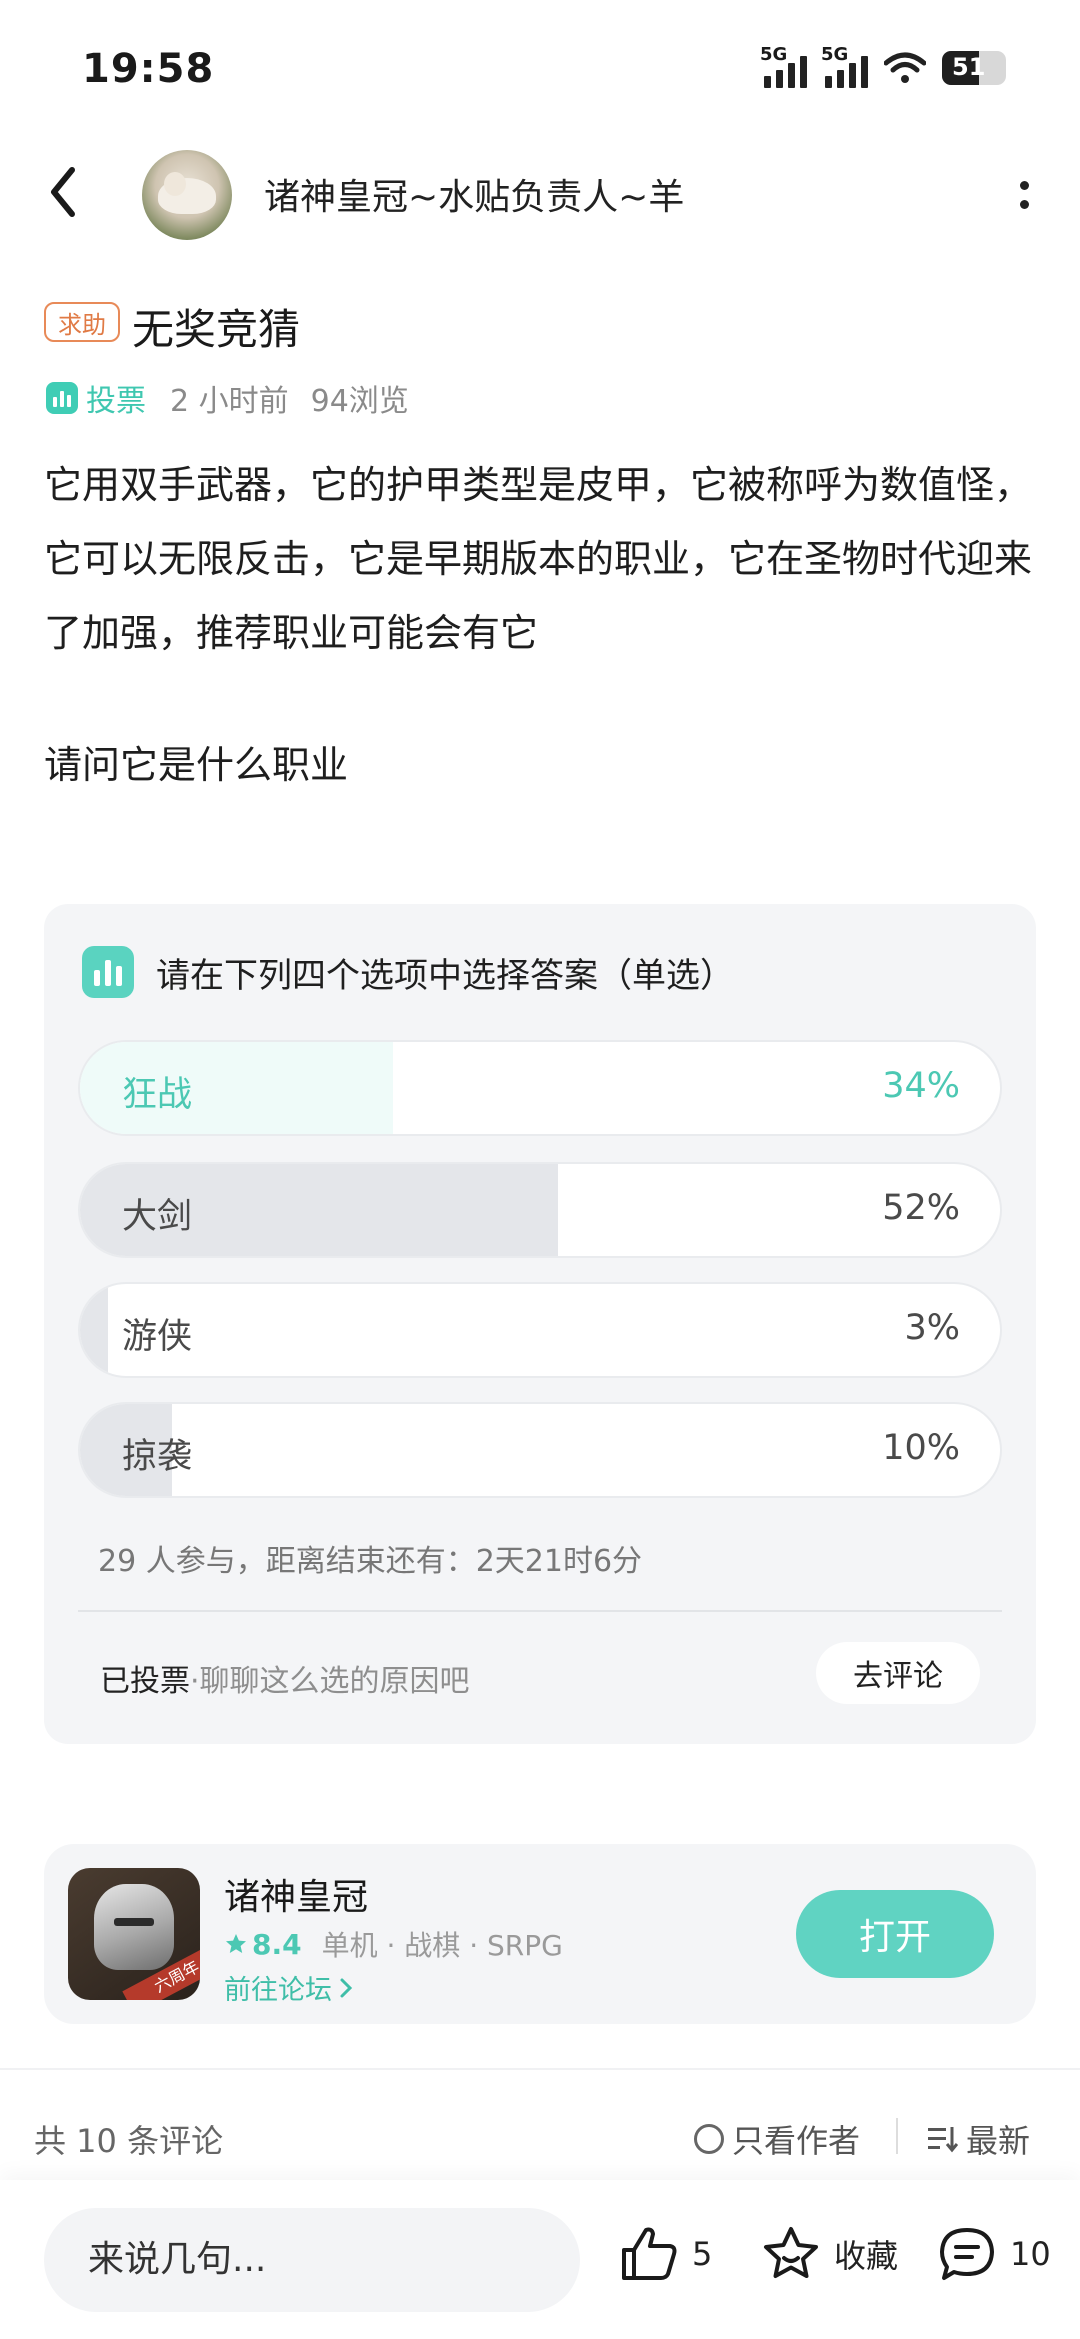 Image resolution: width=1080 pixels, height=2339 pixels. Describe the element at coordinates (1024, 195) in the screenshot. I see `more-options-button` at that location.